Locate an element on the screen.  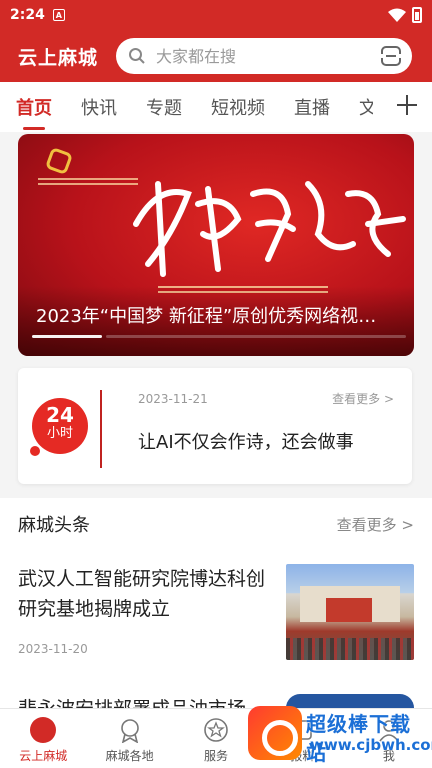
nav-service: 服务 is located at coordinates (216, 738).